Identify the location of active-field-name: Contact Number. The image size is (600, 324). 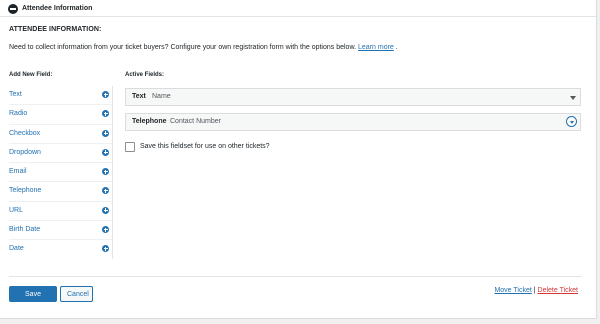
(195, 121).